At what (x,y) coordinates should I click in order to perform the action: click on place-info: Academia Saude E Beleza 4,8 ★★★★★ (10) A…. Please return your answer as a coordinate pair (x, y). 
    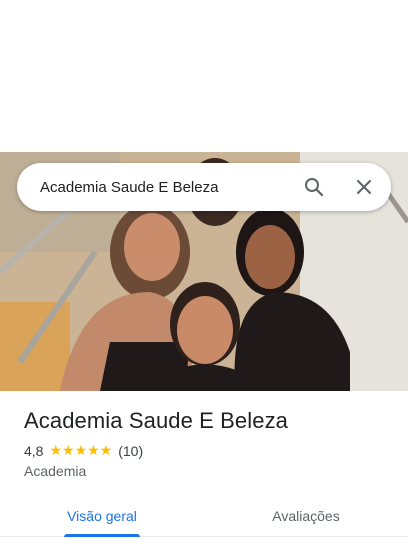
    Looking at the image, I should click on (209, 442).